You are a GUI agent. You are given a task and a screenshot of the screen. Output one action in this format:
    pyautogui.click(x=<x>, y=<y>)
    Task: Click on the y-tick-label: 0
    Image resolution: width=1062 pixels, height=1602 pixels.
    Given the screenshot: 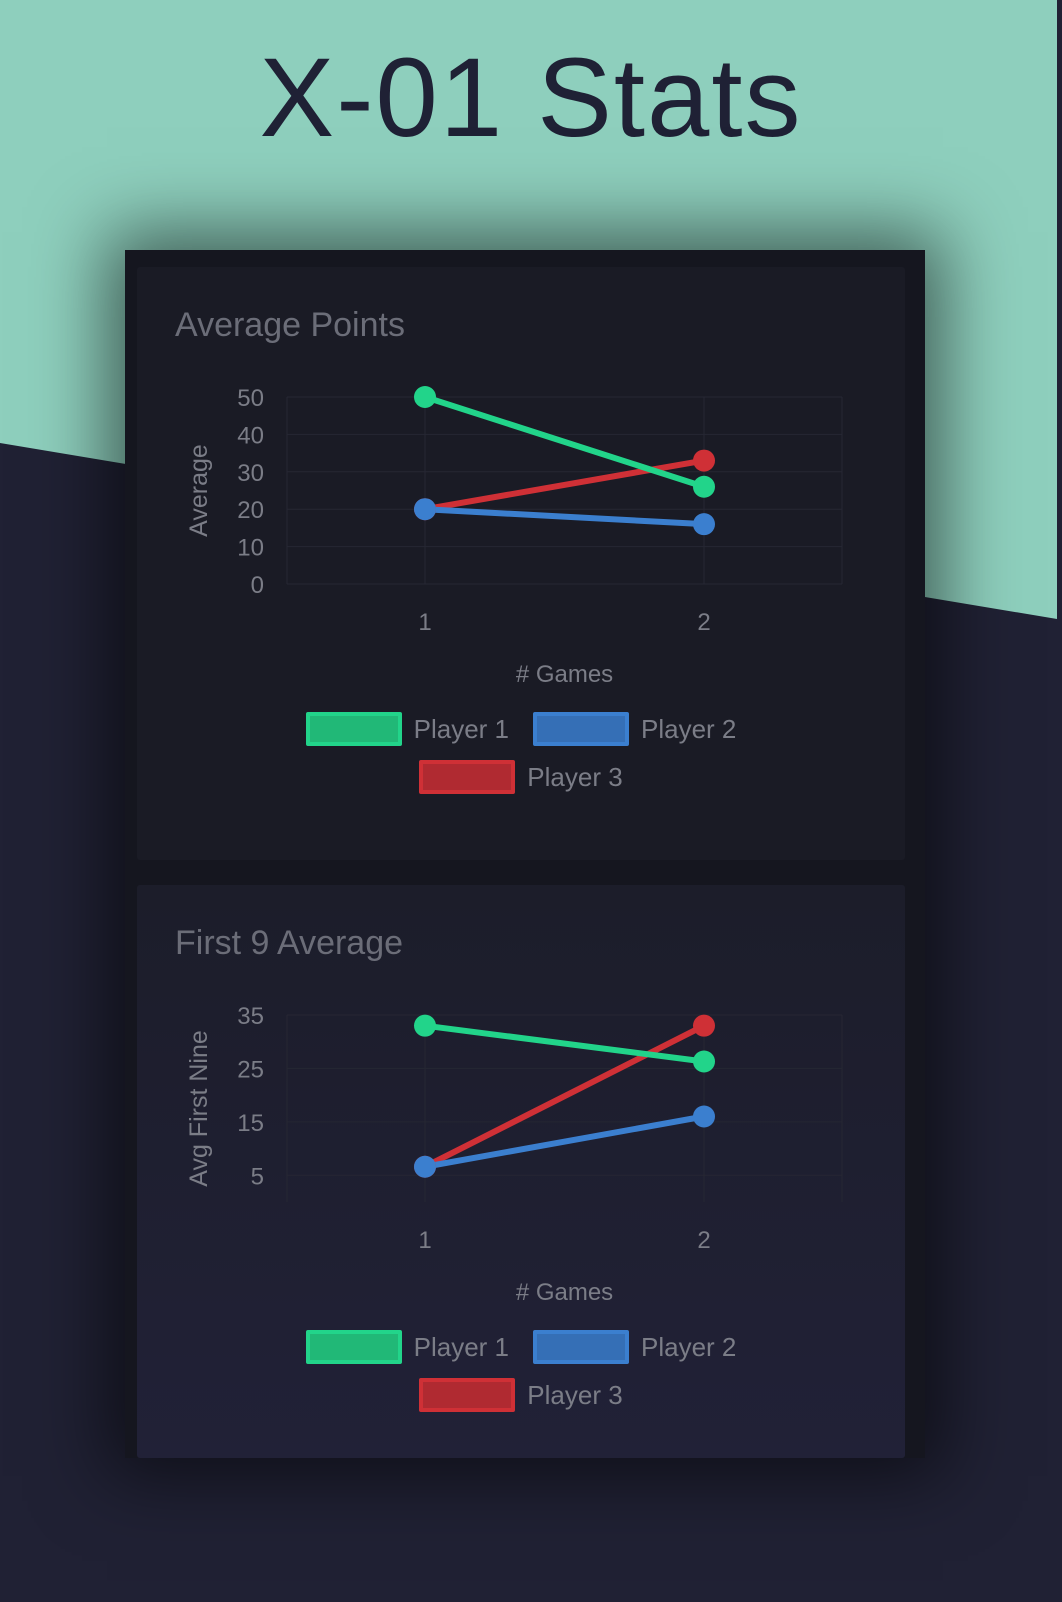 What is the action you would take?
    pyautogui.click(x=257, y=585)
    